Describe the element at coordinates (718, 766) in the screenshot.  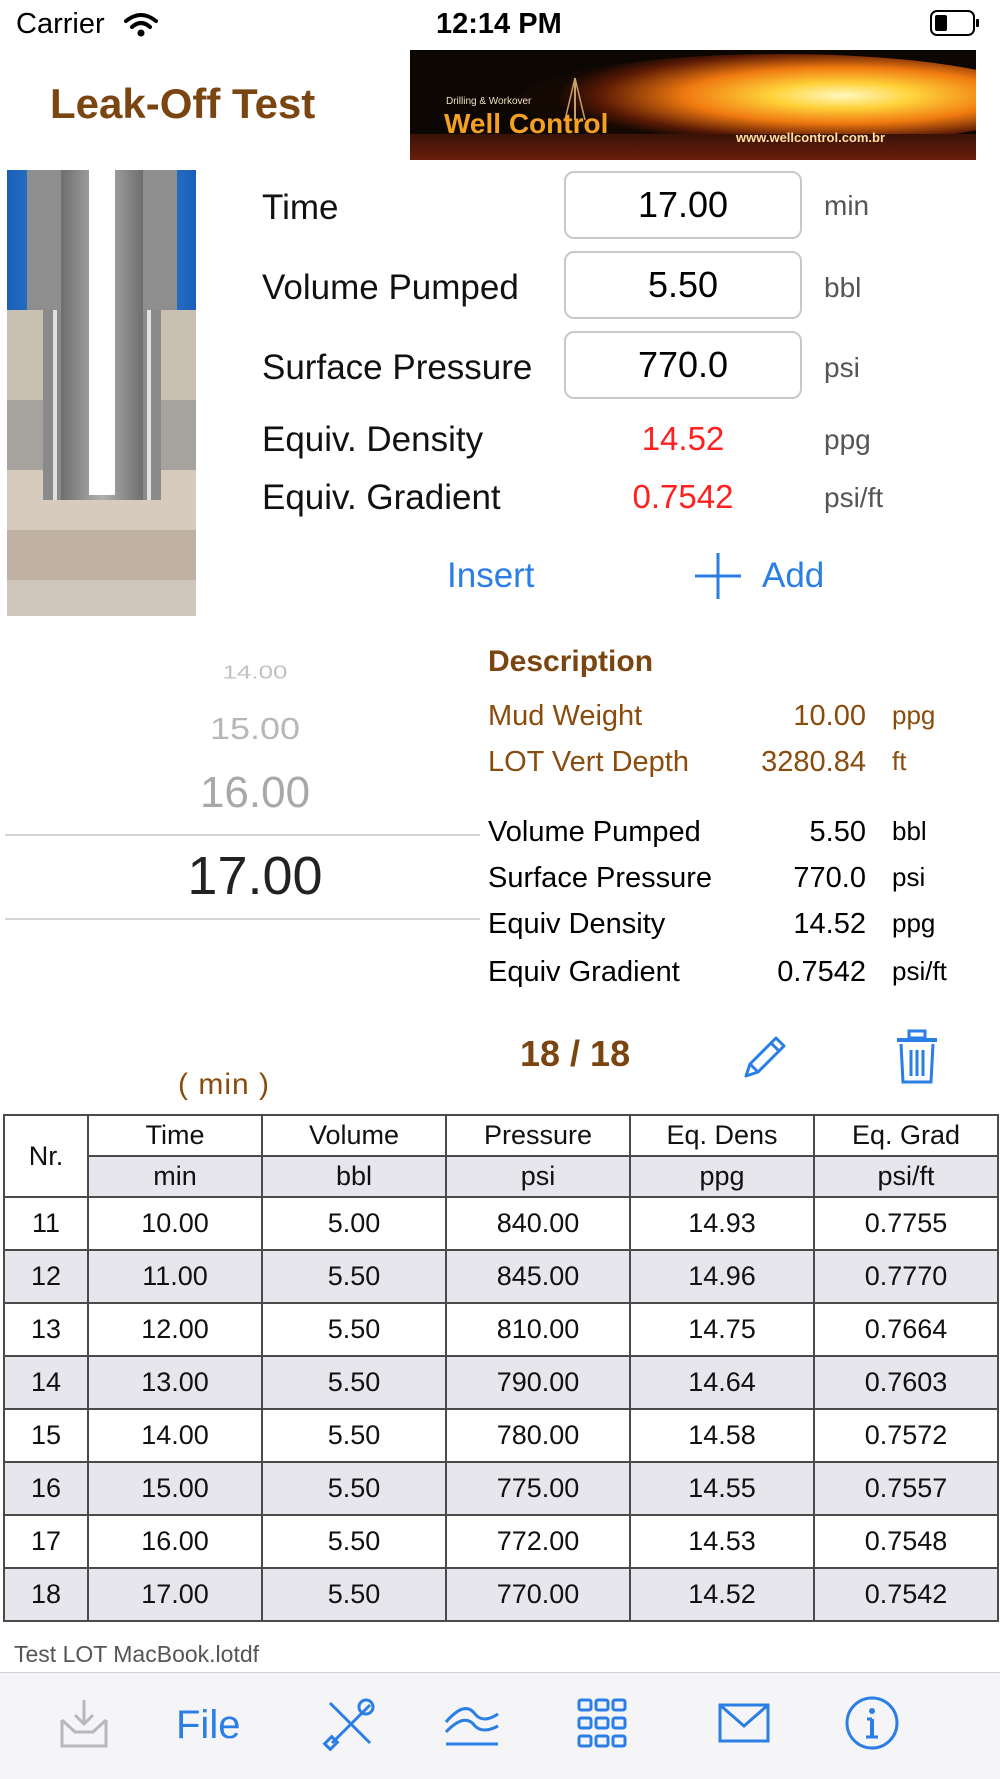
I see `lot-depth-row: LOT Vert Depth 3280.84 ft` at that location.